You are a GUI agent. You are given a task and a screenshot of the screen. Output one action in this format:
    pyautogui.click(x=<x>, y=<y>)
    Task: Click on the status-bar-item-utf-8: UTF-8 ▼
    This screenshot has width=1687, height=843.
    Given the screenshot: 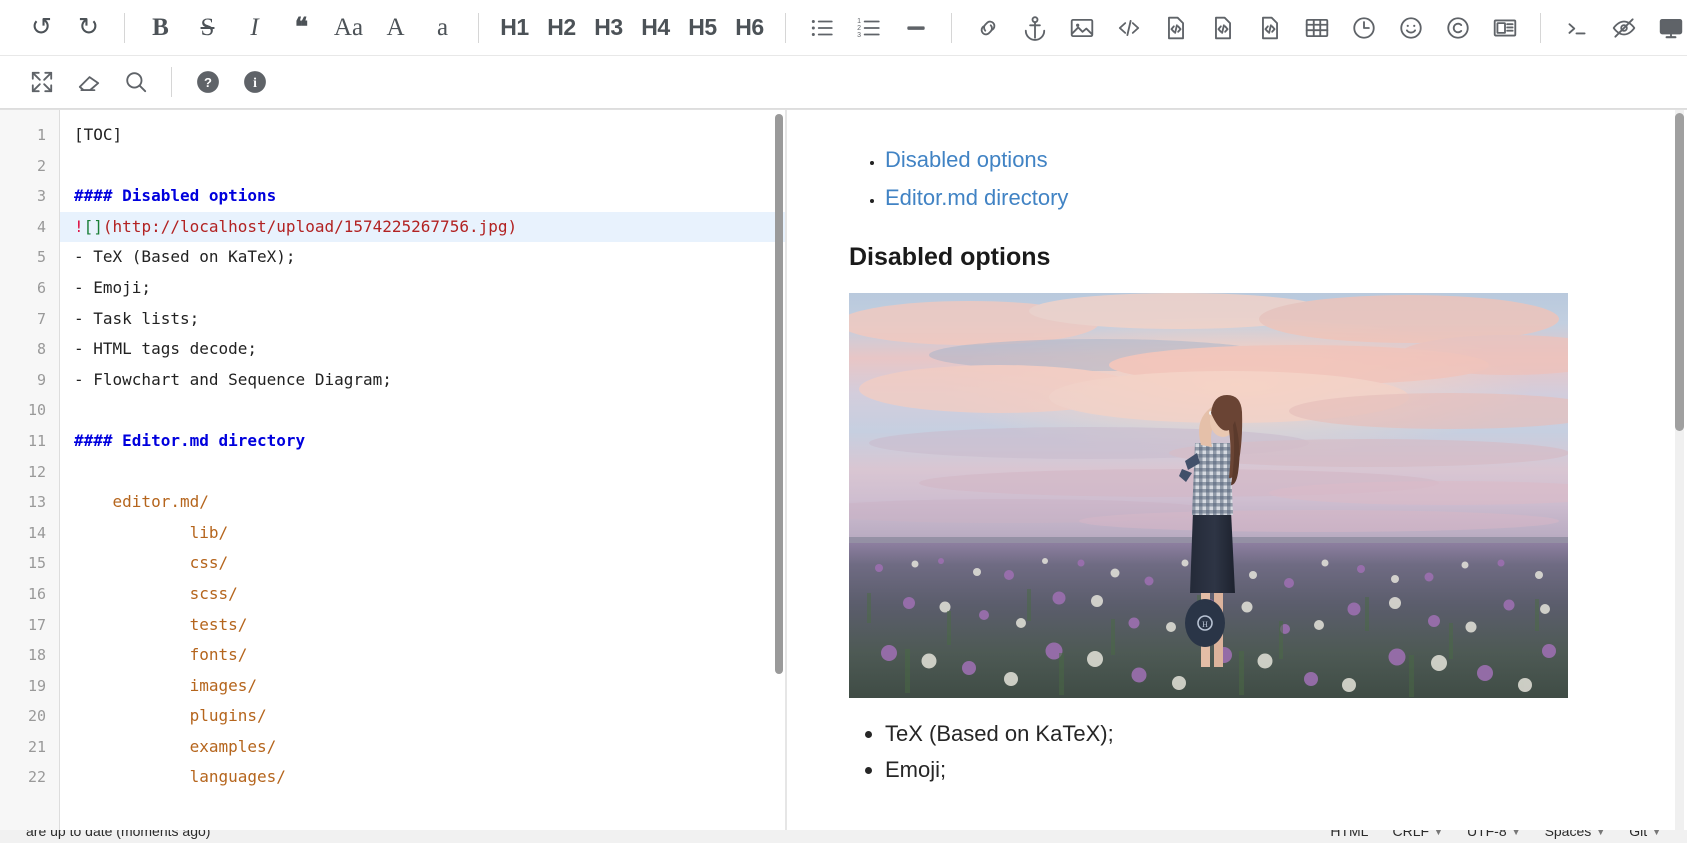 What is the action you would take?
    pyautogui.click(x=1494, y=834)
    